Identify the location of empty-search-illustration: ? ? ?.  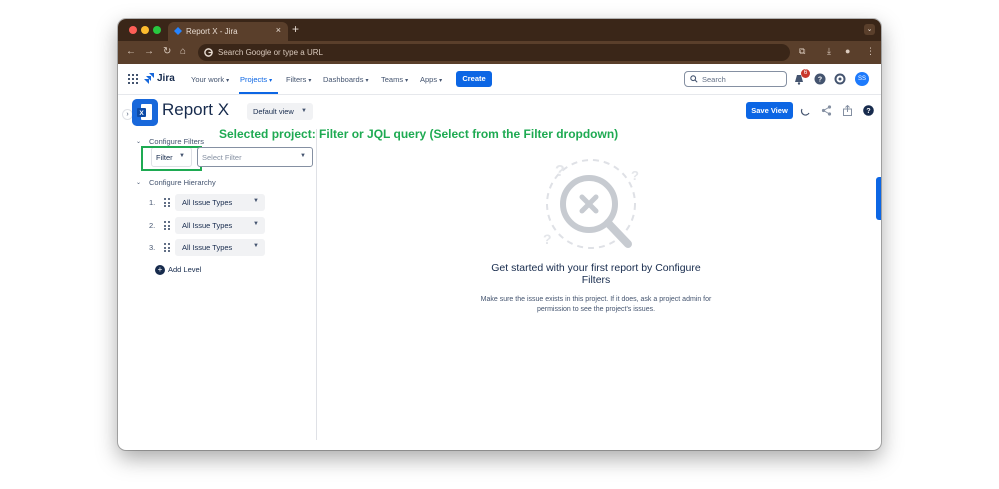
(591, 204).